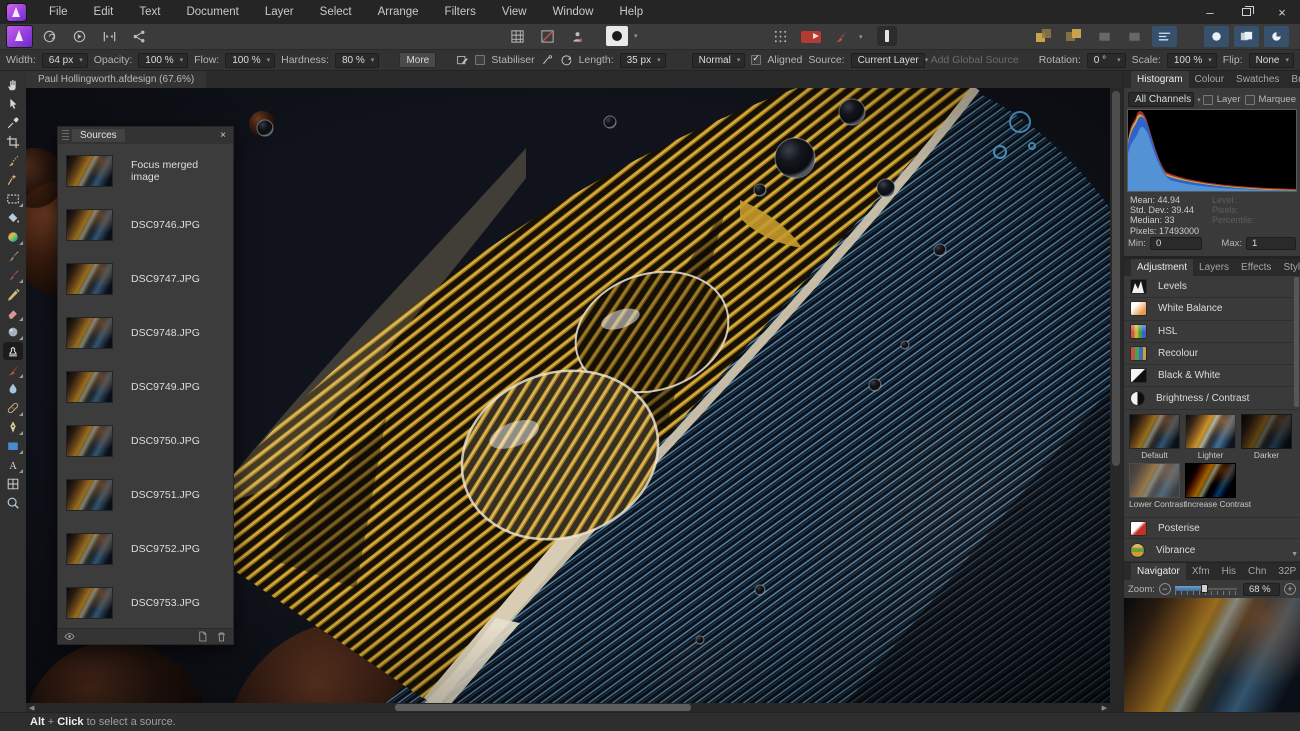 The height and width of the screenshot is (731, 1300). I want to click on text-tool, so click(13, 465).